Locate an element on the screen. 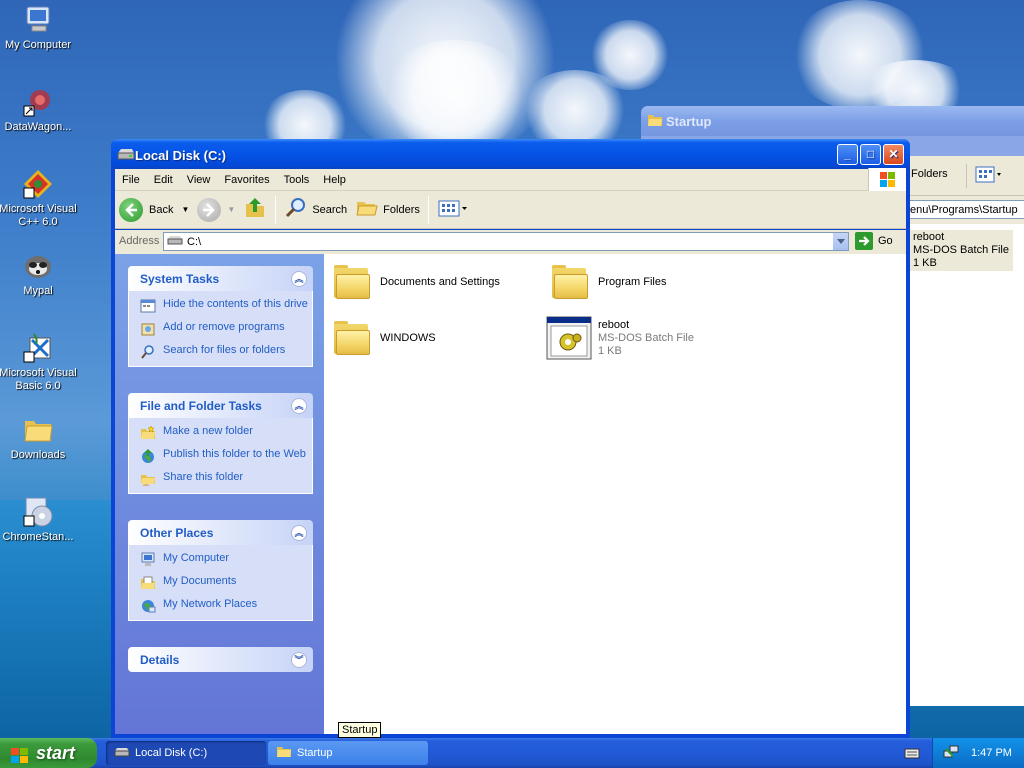 The width and height of the screenshot is (1024, 768). close-button: ✕ is located at coordinates (893, 154).